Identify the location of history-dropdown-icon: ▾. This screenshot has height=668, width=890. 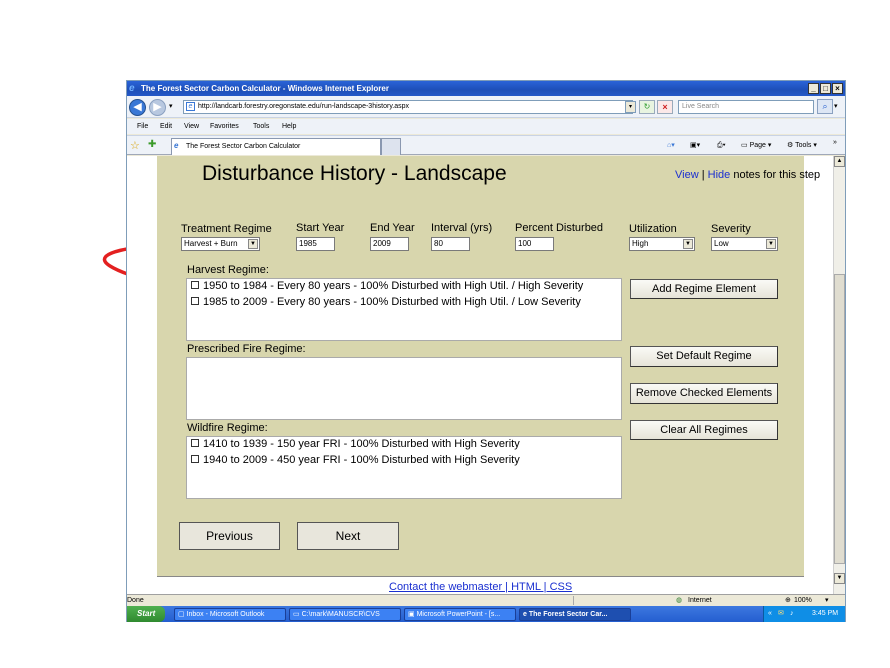
(171, 106).